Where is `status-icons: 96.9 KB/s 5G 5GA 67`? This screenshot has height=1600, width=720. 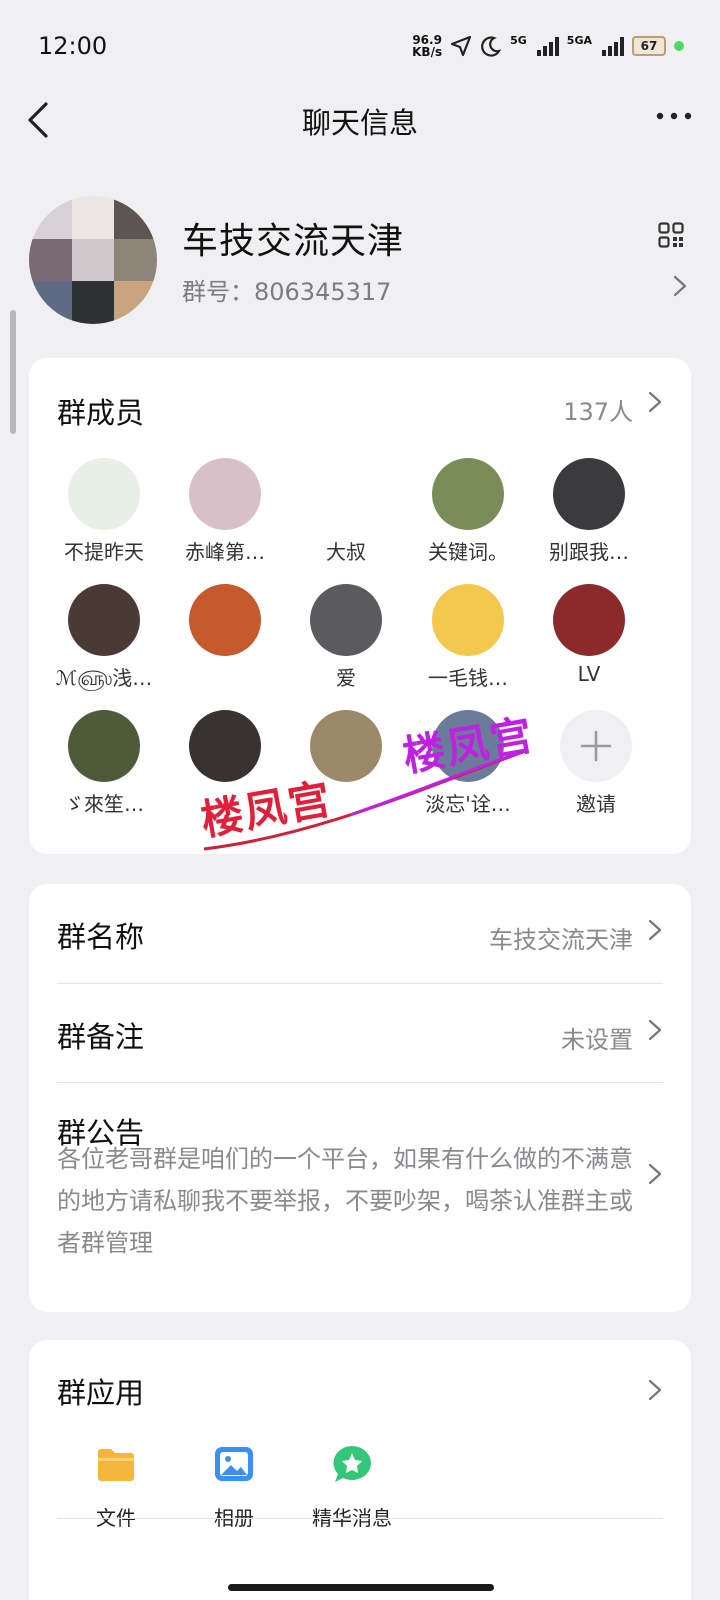
status-icons: 96.9 KB/s 5G 5GA 67 is located at coordinates (548, 46).